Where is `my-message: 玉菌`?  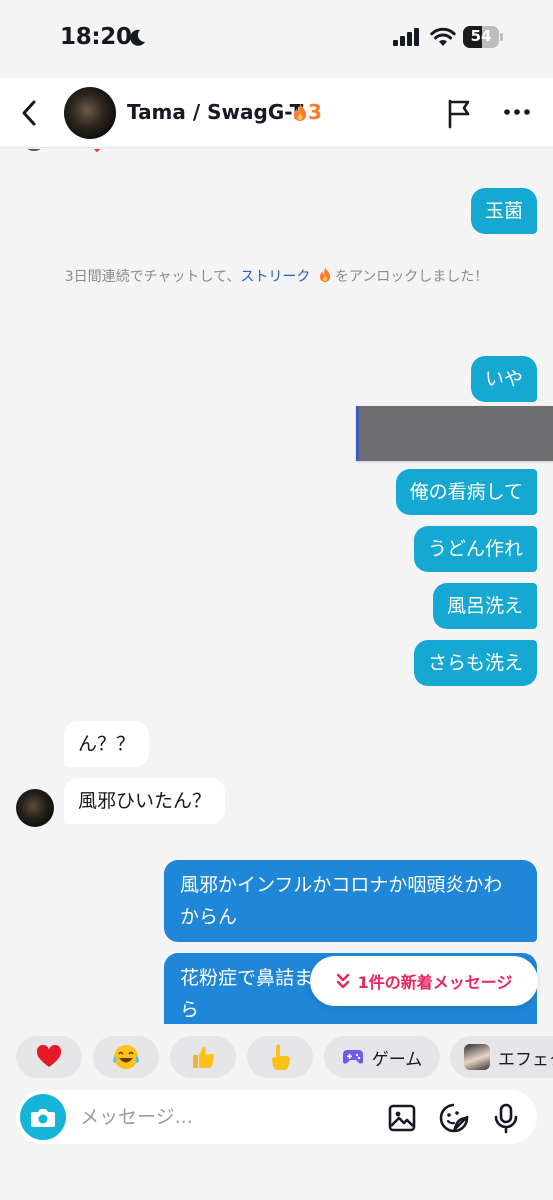 my-message: 玉菌 is located at coordinates (503, 211).